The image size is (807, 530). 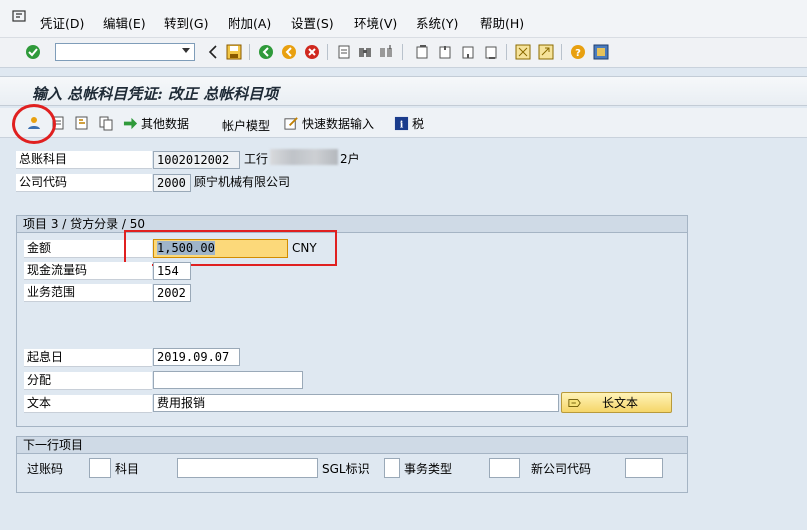 I want to click on menu-item-settings: 设置(S), so click(x=312, y=22).